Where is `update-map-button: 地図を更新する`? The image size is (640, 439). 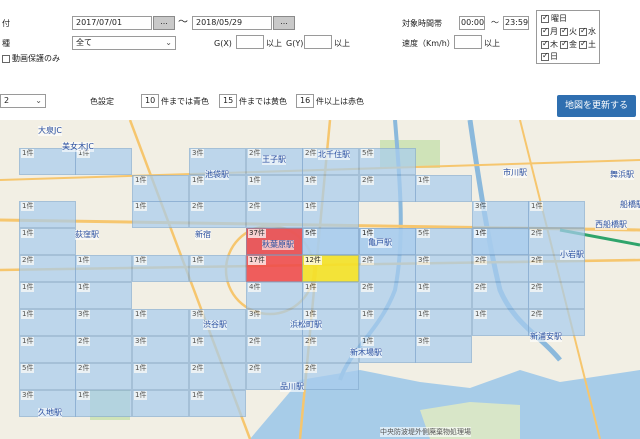 update-map-button: 地図を更新する is located at coordinates (596, 106).